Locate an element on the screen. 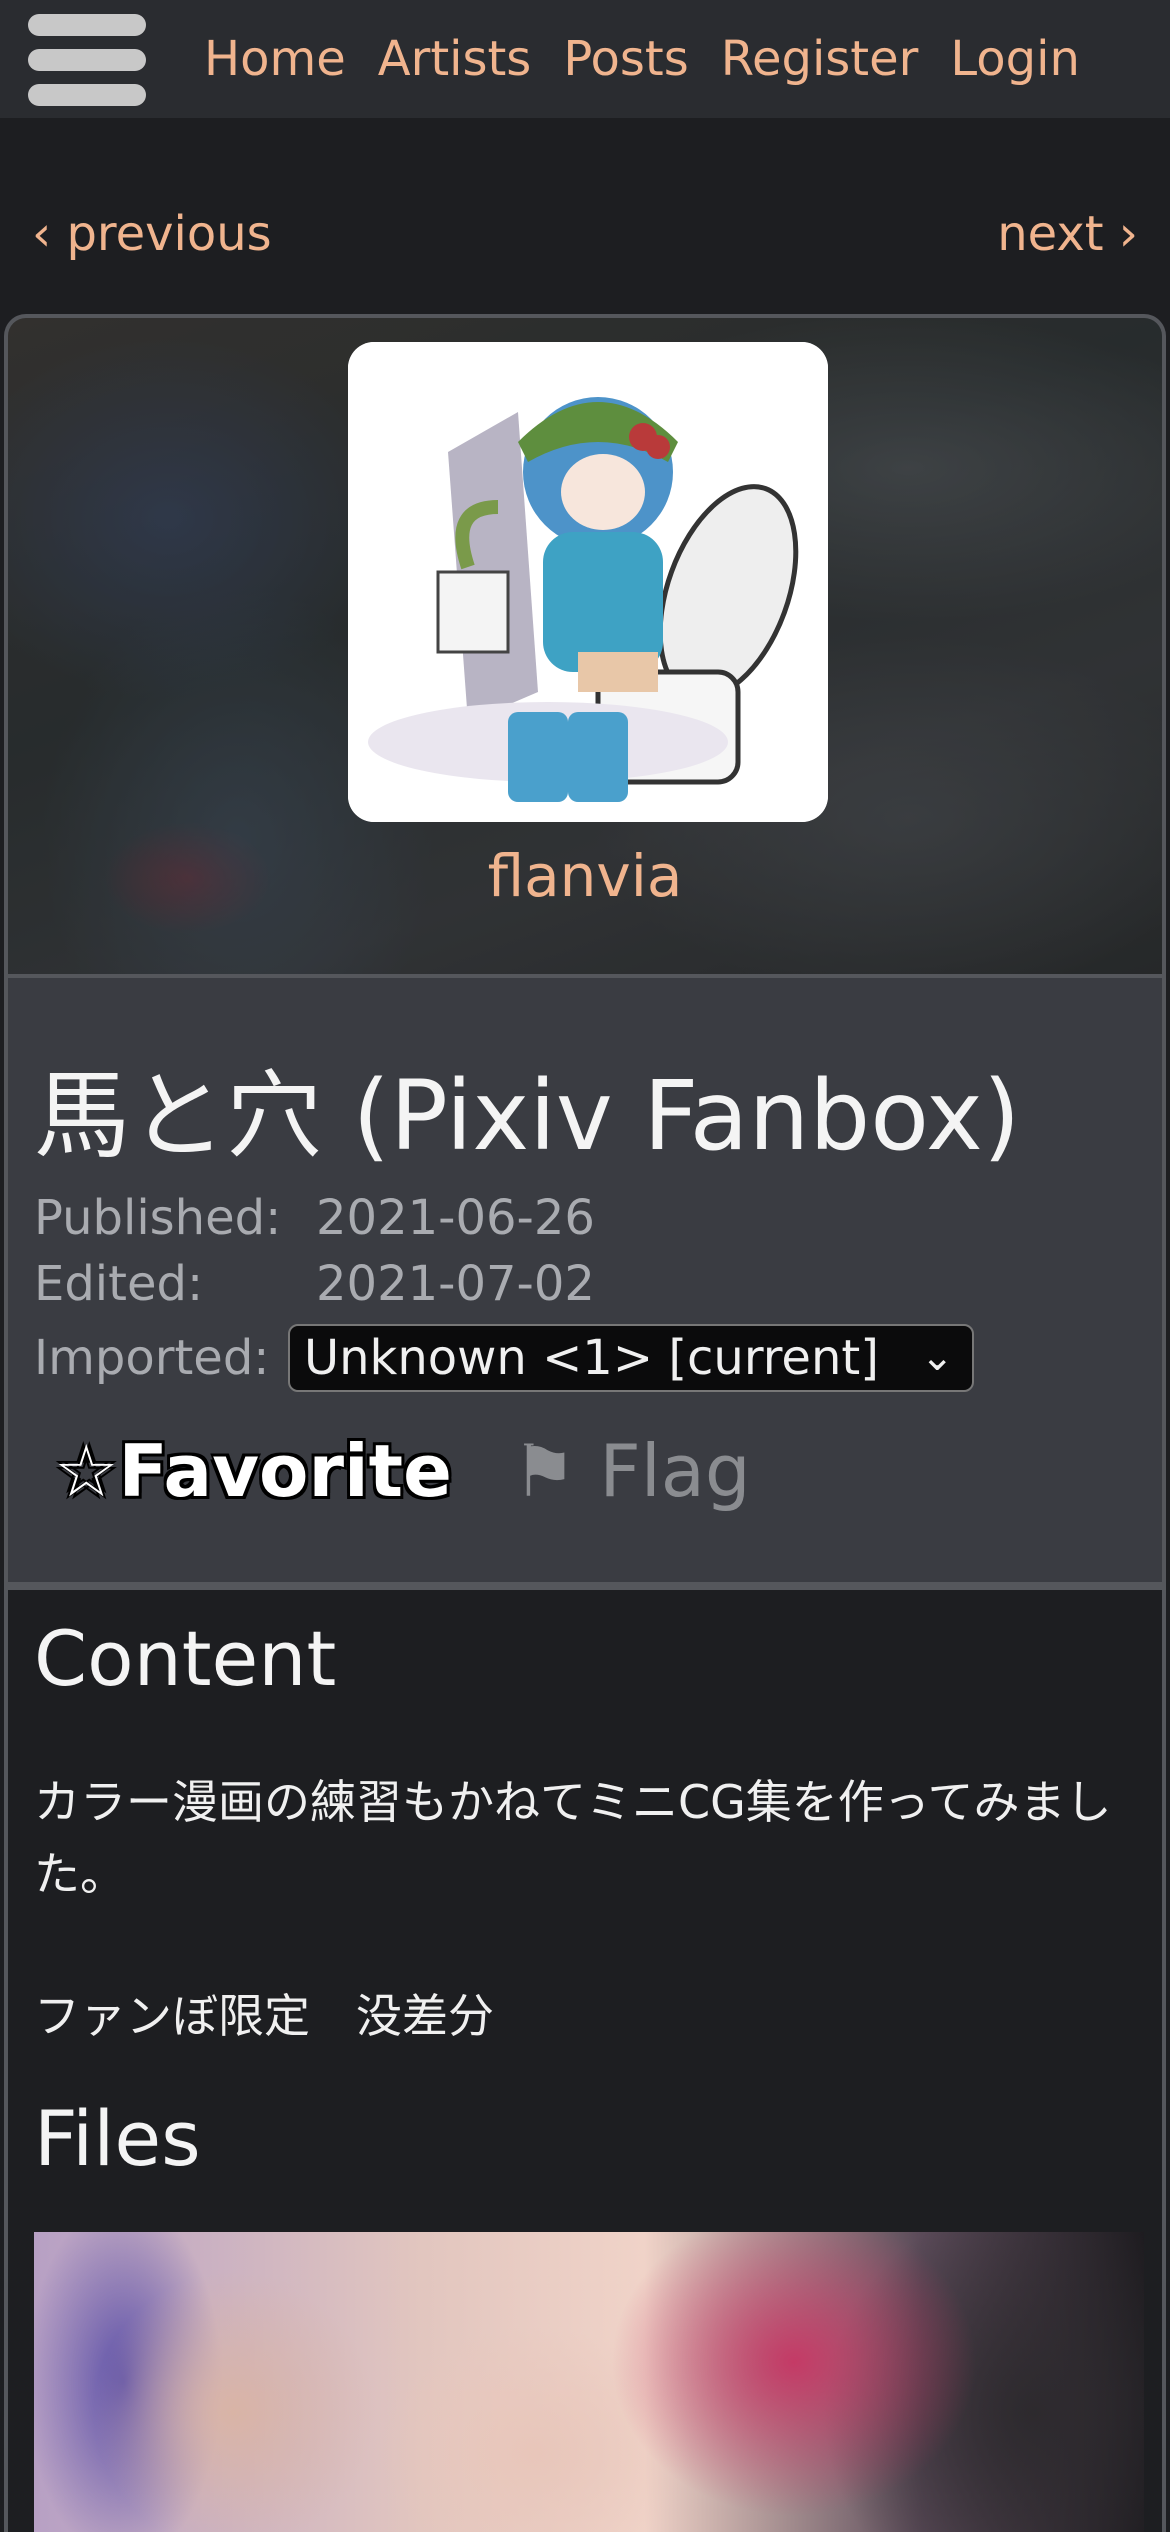 Image resolution: width=1170 pixels, height=2532 pixels. nav-posts-link: Posts is located at coordinates (625, 59).